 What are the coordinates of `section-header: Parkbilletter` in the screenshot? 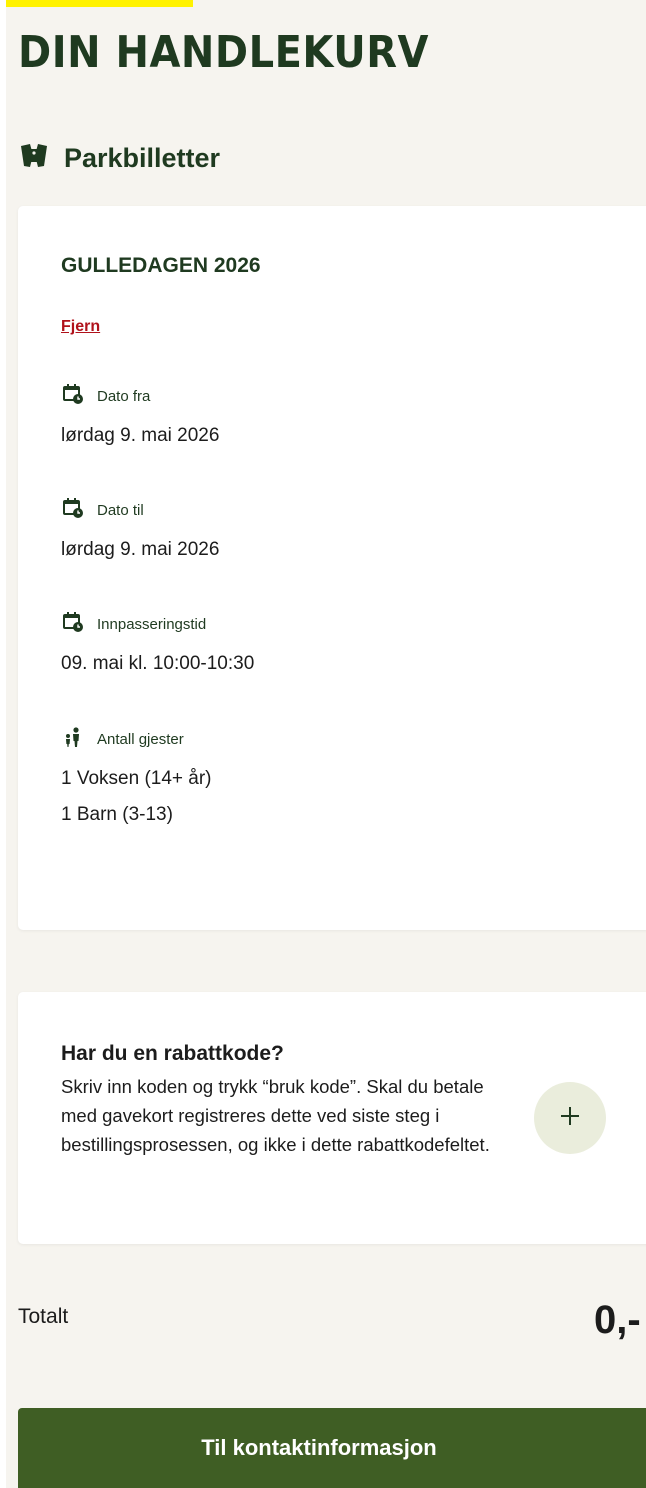 It's located at (119, 158).